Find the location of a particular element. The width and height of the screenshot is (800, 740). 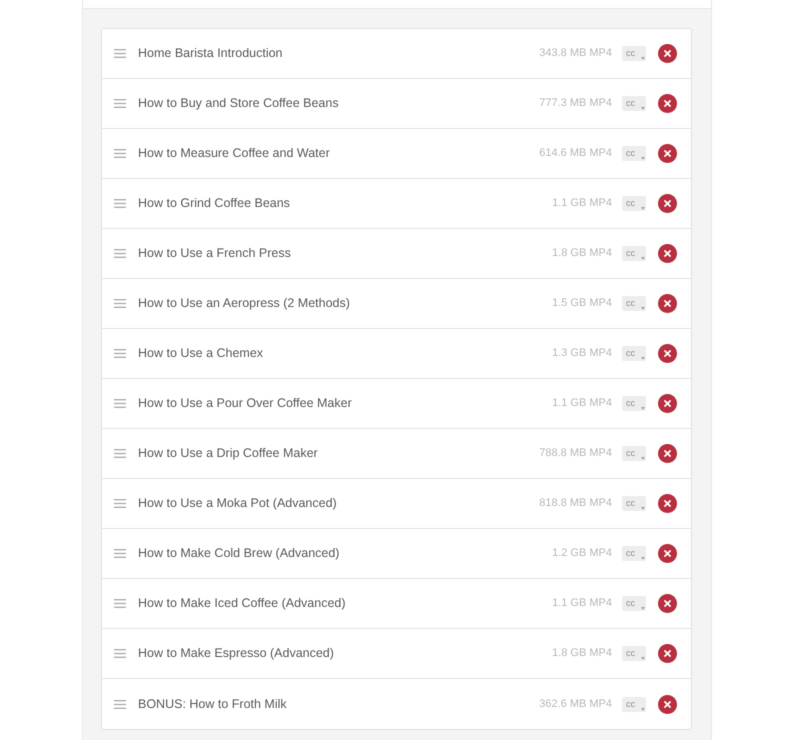

video-title: How to Buy and Store Coffee Beans is located at coordinates (238, 103).